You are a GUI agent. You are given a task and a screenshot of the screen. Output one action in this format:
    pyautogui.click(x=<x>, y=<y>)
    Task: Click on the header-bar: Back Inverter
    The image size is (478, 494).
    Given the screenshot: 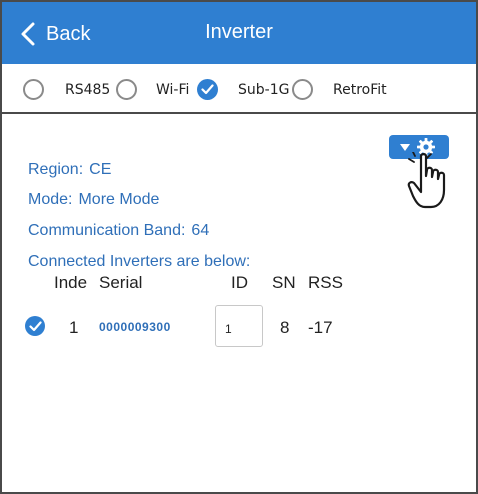 What is the action you would take?
    pyautogui.click(x=239, y=33)
    